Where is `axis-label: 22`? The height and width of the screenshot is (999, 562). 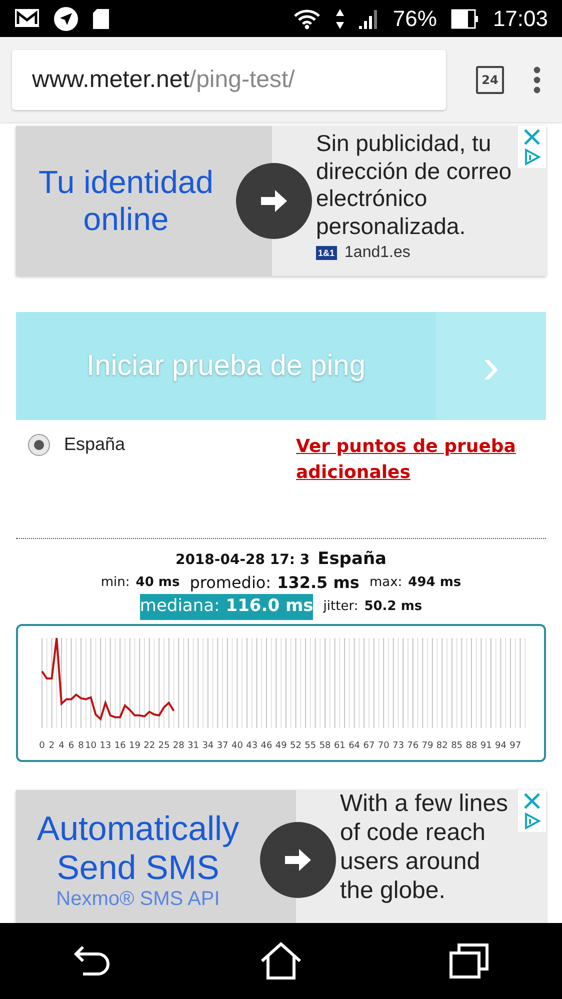
axis-label: 22 is located at coordinates (150, 746).